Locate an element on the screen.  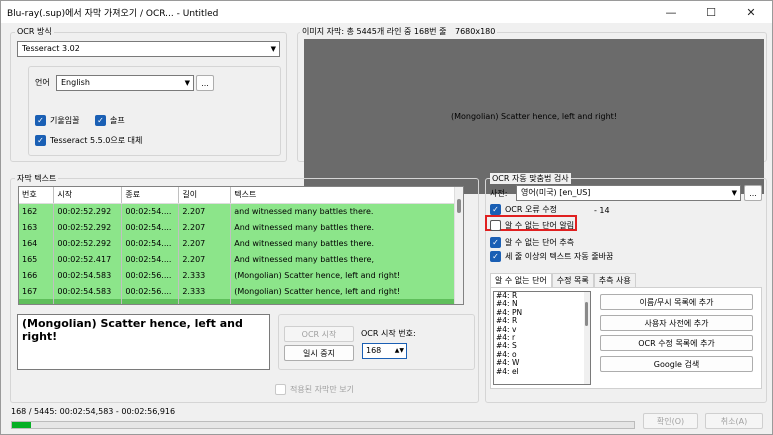
language-label: 언어 is located at coordinates (42, 82).